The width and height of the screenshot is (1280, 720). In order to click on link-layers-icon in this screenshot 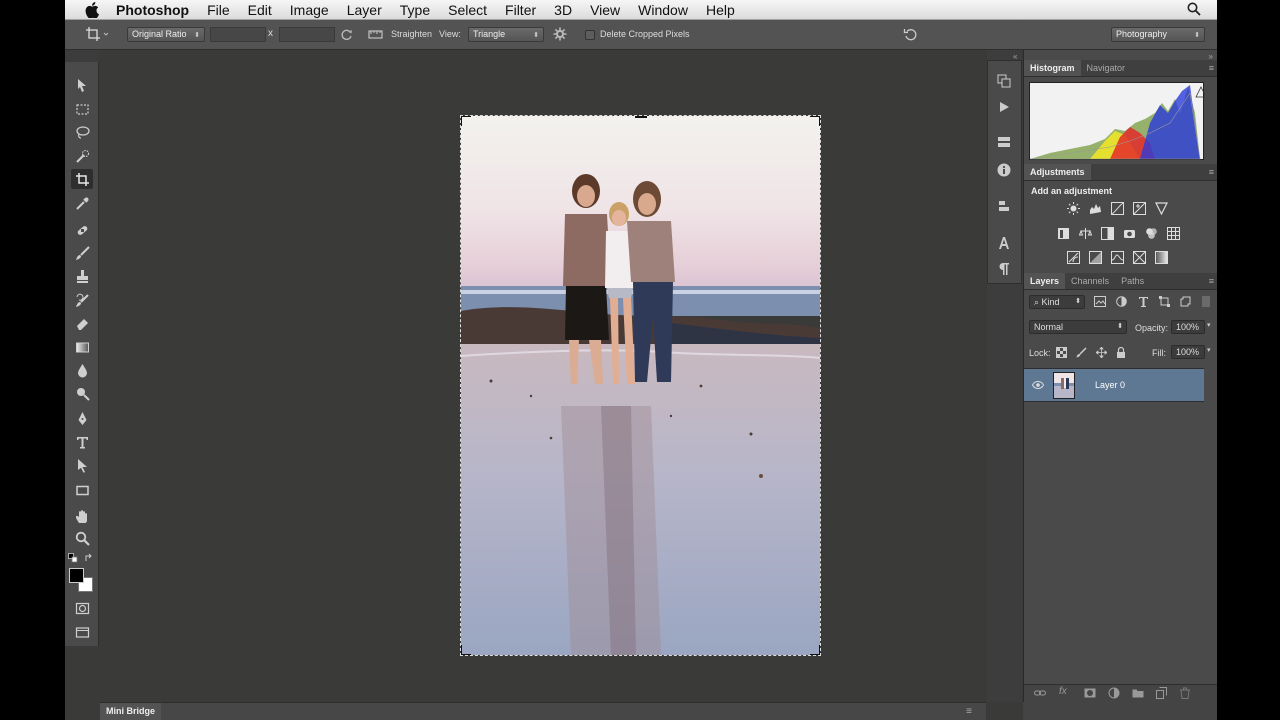, I will do `click(1040, 694)`.